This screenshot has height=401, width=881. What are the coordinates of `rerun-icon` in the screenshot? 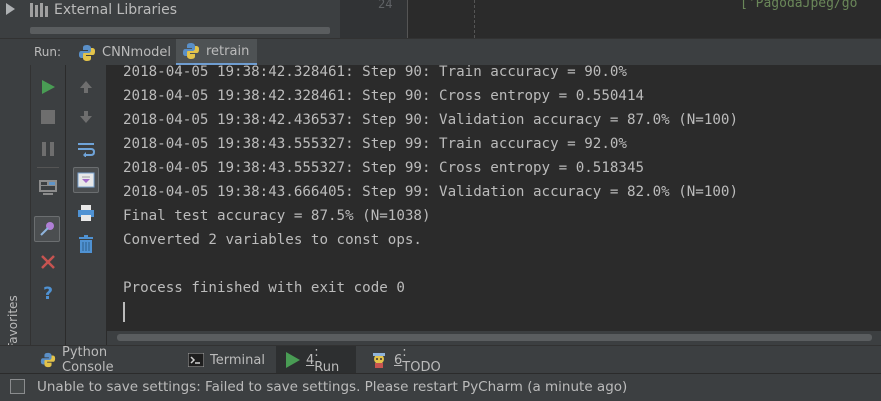 It's located at (48, 87).